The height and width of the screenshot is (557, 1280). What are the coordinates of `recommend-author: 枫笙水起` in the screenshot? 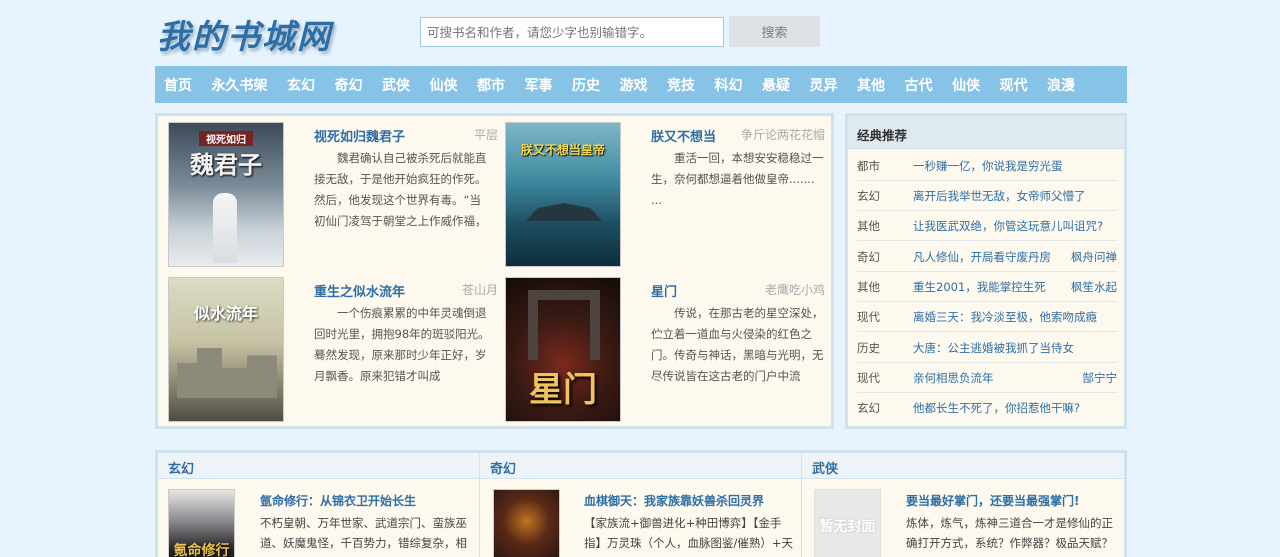 It's located at (1094, 287).